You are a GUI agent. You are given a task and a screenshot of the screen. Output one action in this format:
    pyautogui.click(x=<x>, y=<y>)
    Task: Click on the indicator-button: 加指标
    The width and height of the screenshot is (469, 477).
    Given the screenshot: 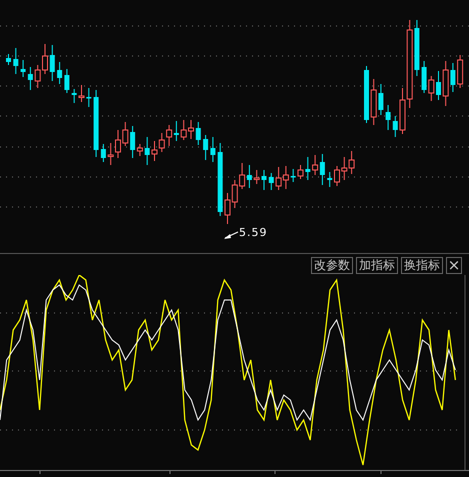 What is the action you would take?
    pyautogui.click(x=377, y=265)
    